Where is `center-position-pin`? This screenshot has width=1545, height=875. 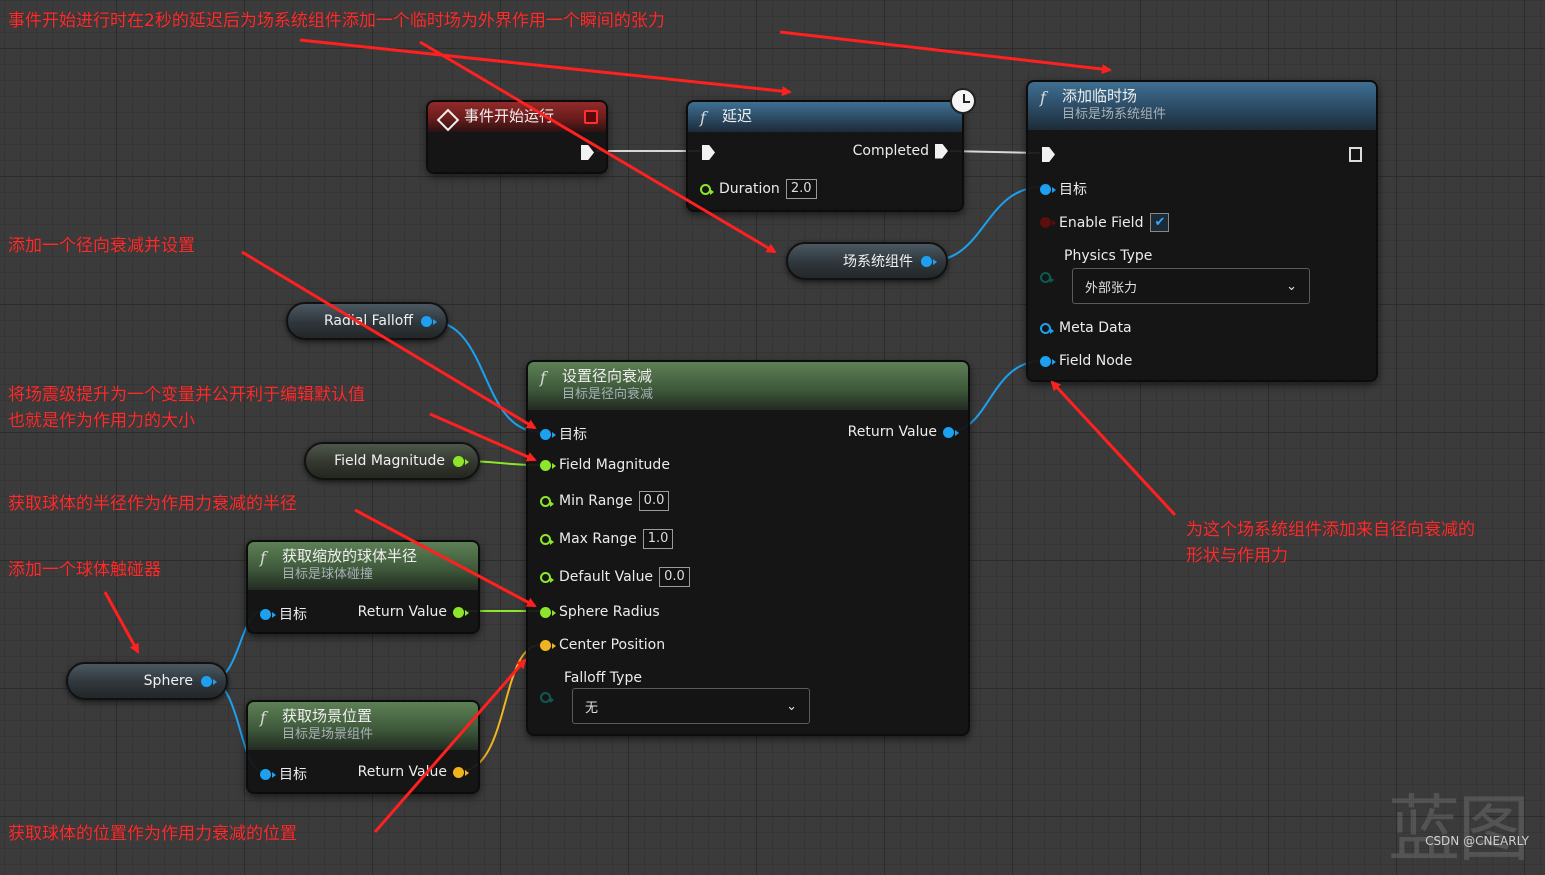
center-position-pin is located at coordinates (548, 645).